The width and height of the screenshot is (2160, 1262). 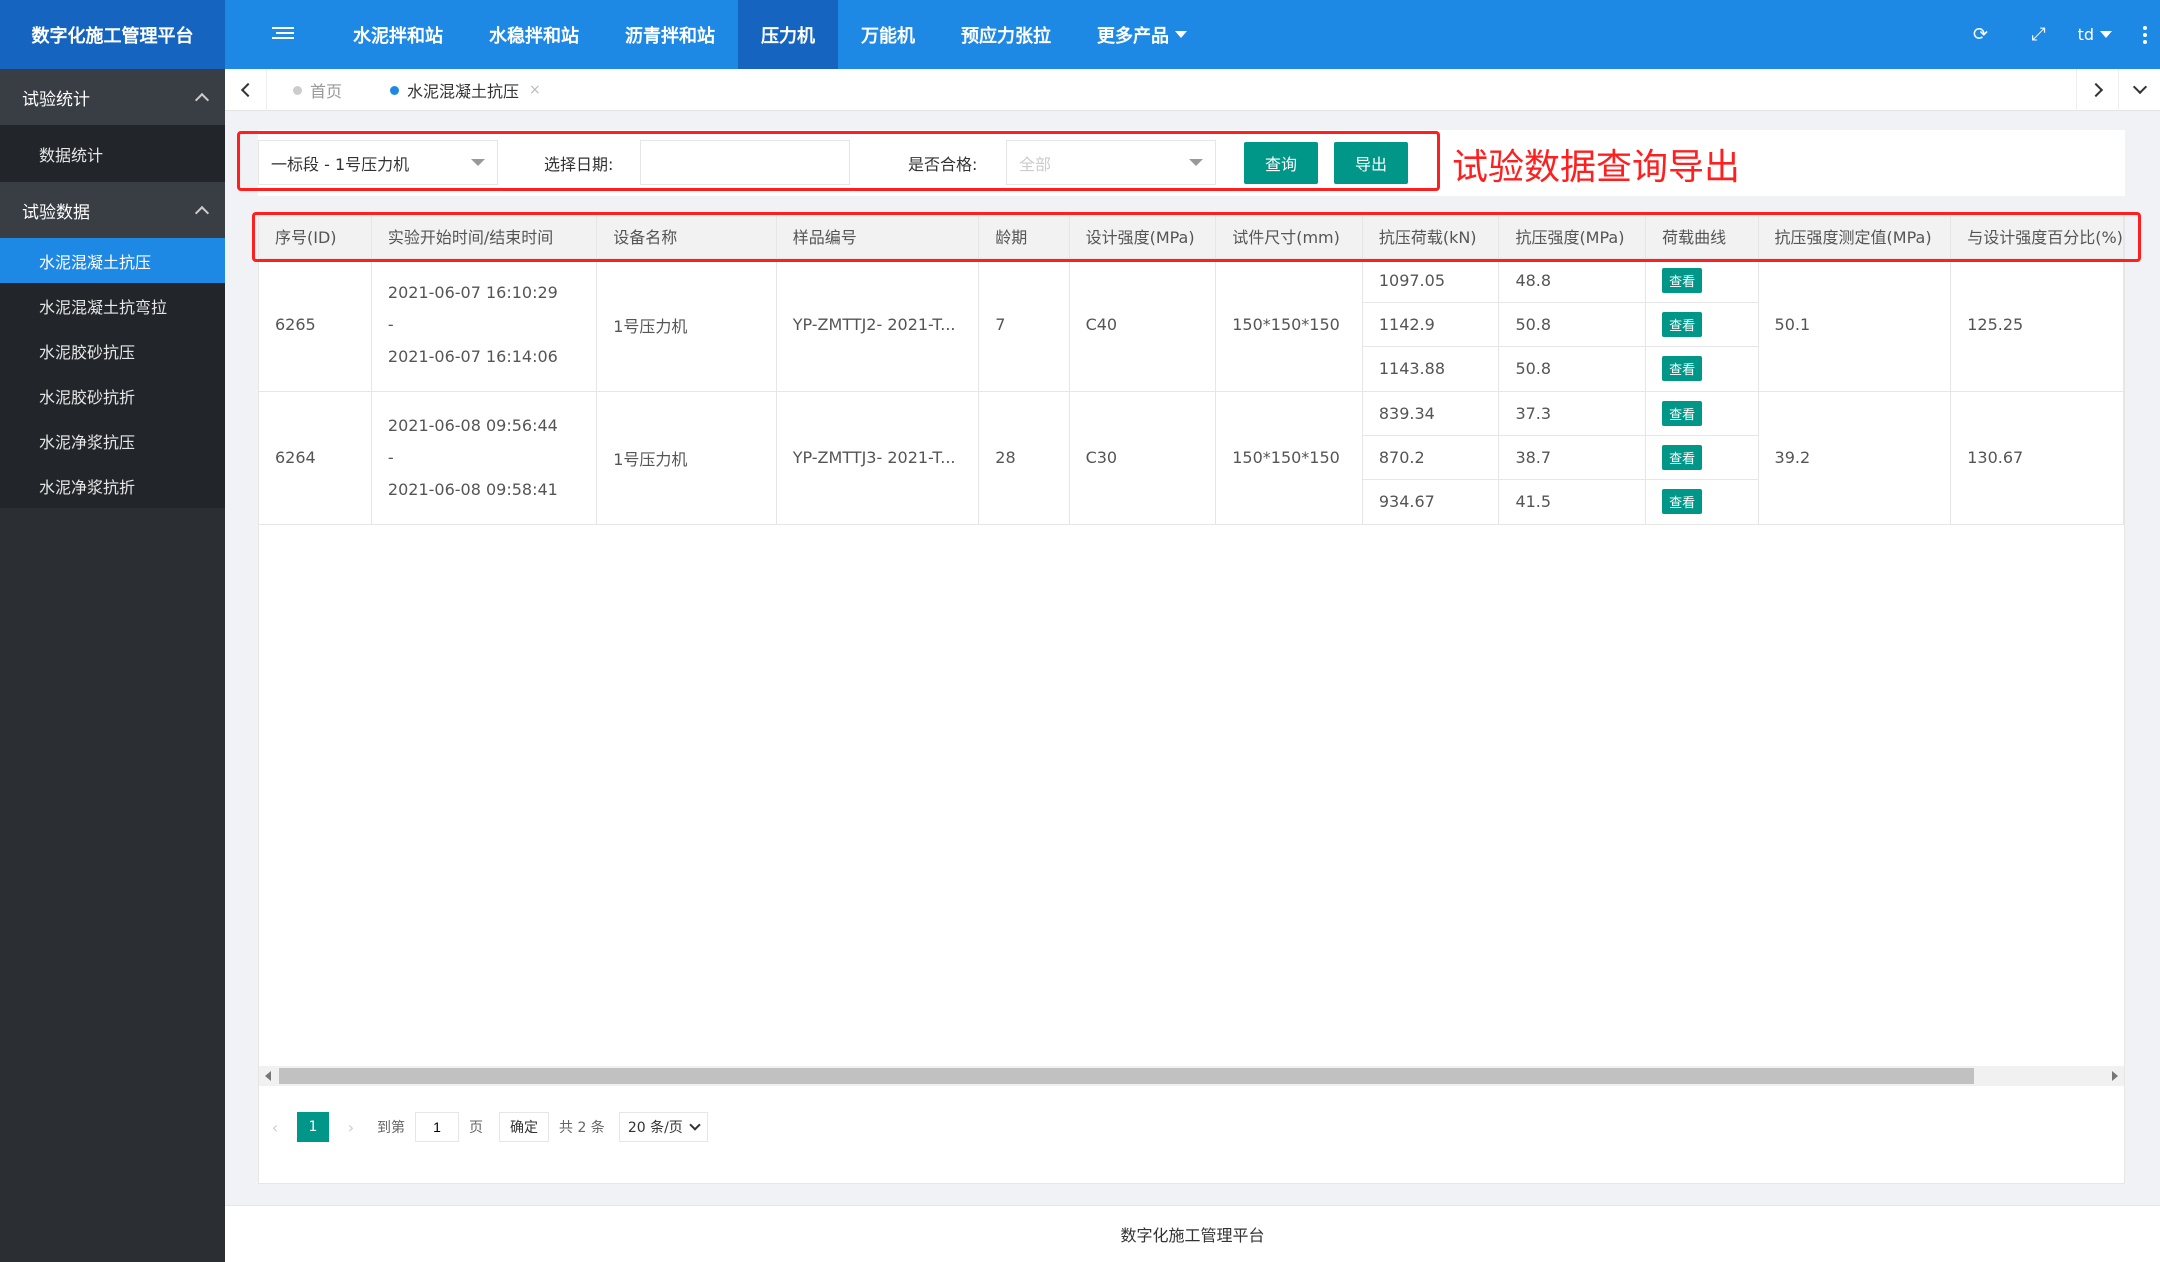 What do you see at coordinates (283, 35) in the screenshot?
I see `menu-toggle-icon` at bounding box center [283, 35].